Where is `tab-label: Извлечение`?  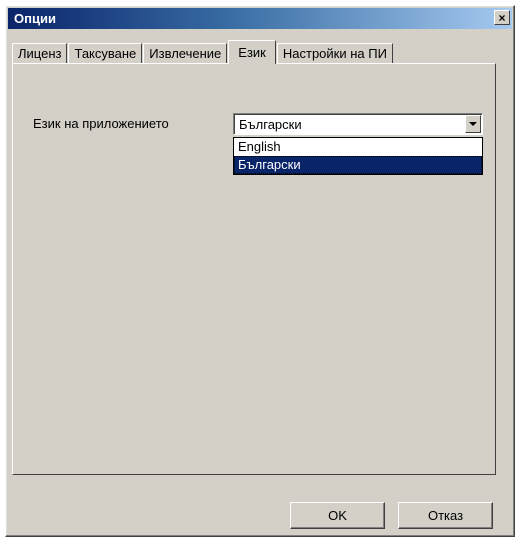
tab-label: Извлечение is located at coordinates (185, 53).